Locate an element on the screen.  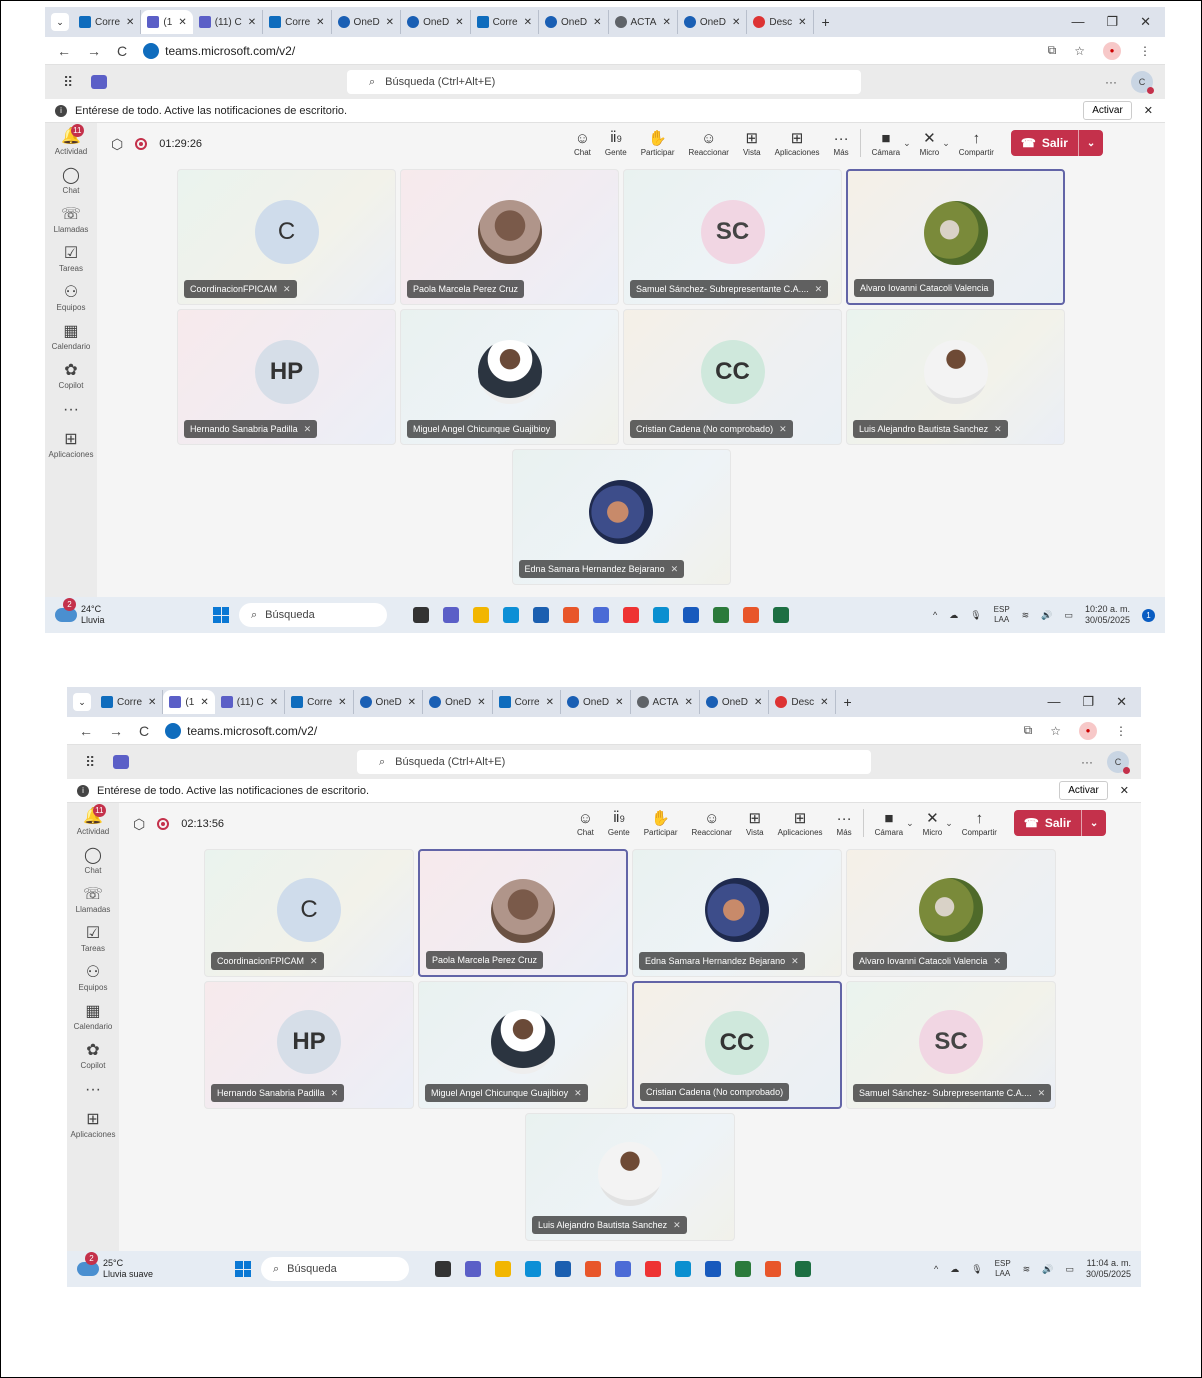
browser-tab: ACTA ✕ is located at coordinates (665, 702).